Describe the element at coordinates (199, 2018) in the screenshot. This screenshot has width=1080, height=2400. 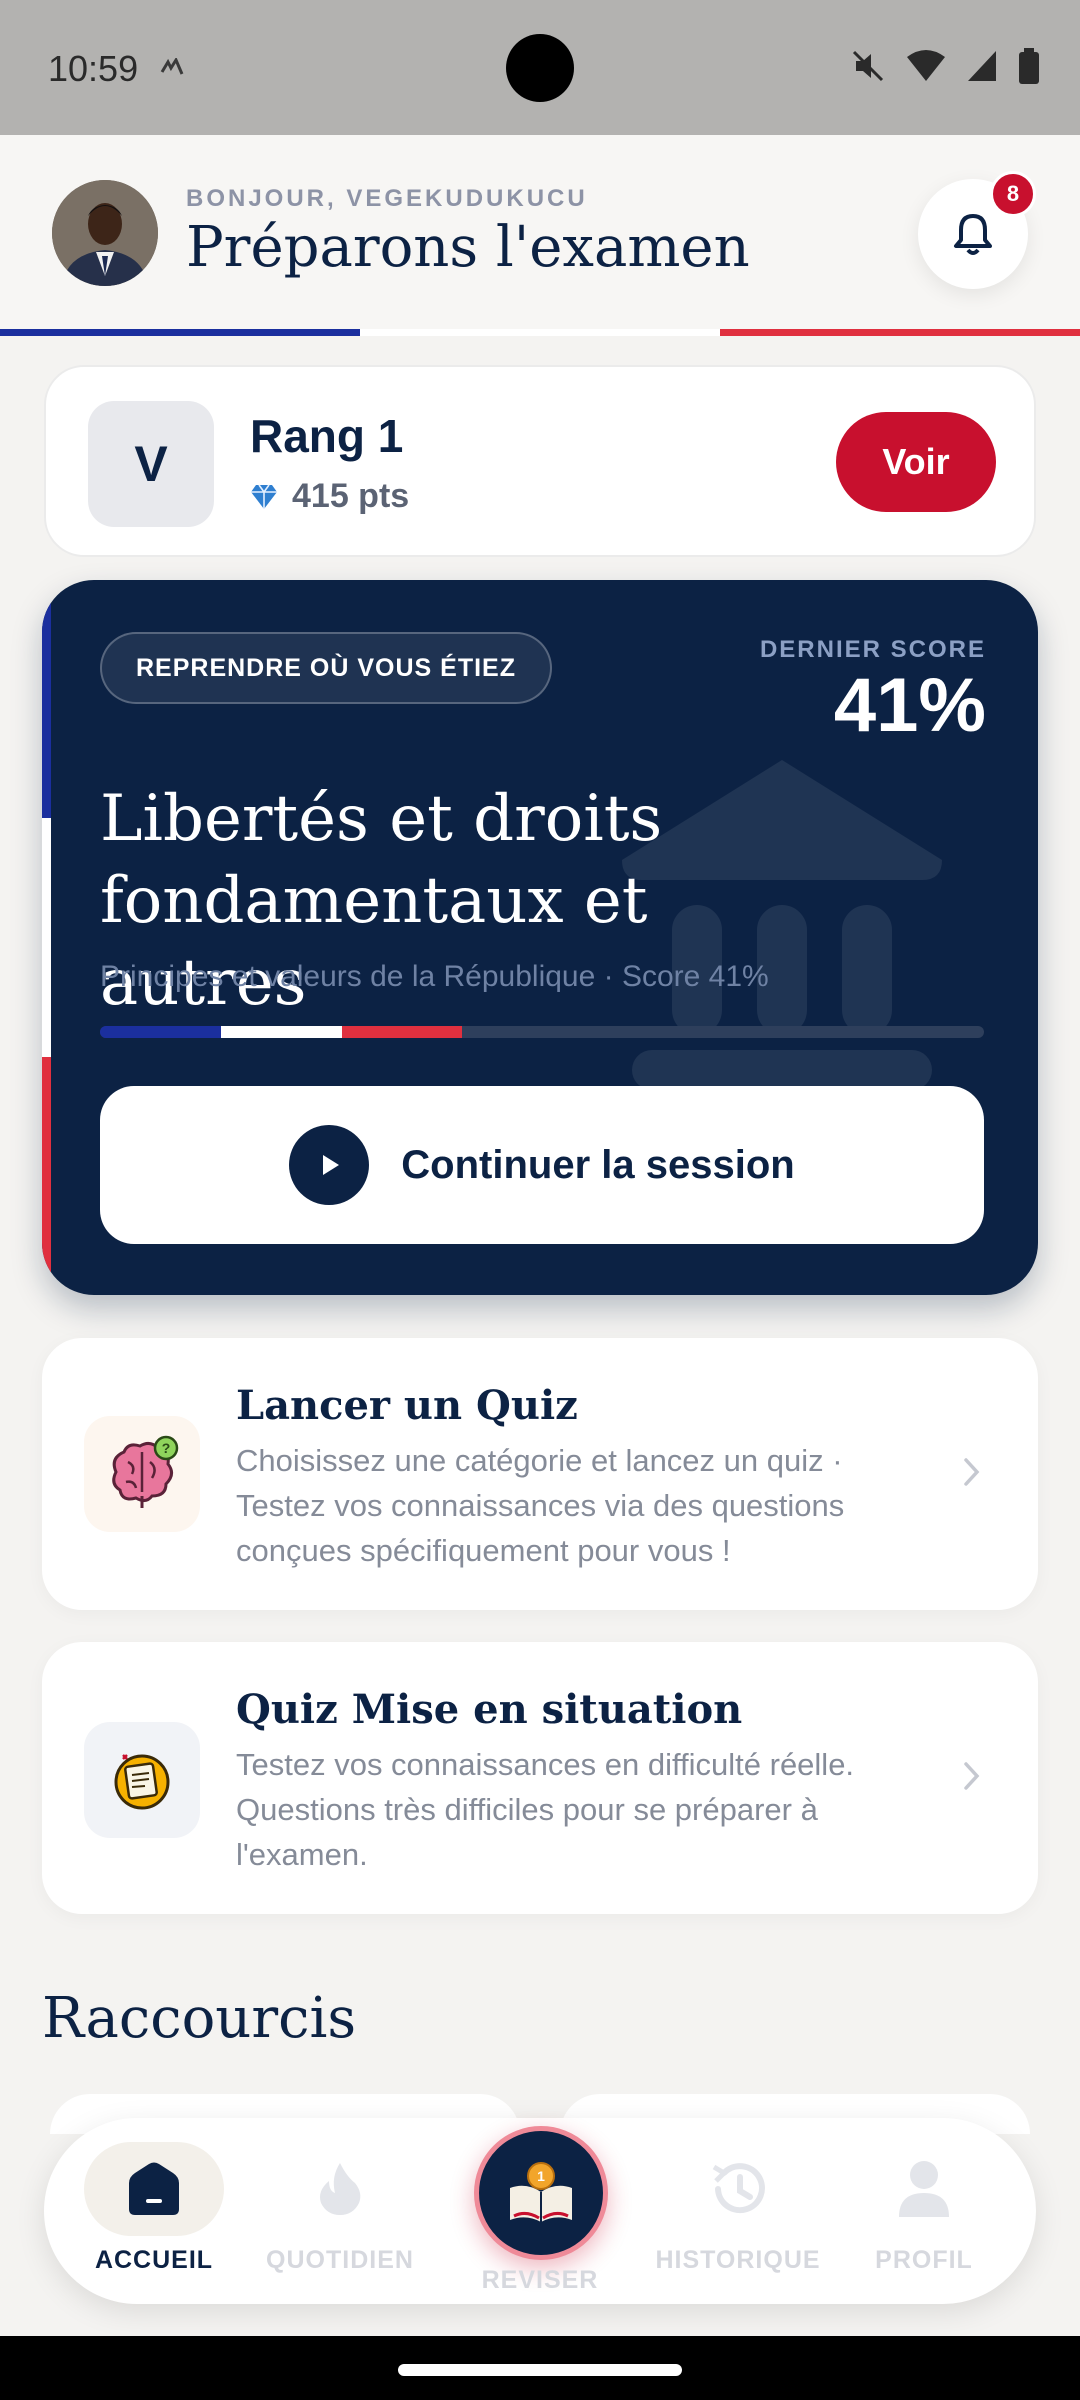
I see `shortcuts-heading: Raccourcis` at that location.